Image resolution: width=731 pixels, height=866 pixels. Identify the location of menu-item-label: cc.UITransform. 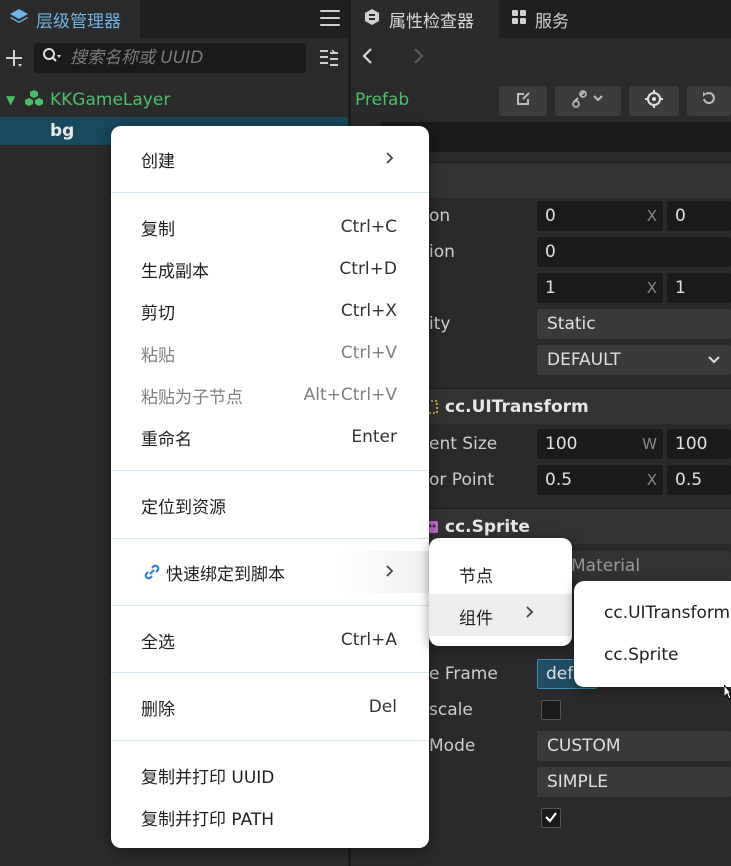
(667, 613).